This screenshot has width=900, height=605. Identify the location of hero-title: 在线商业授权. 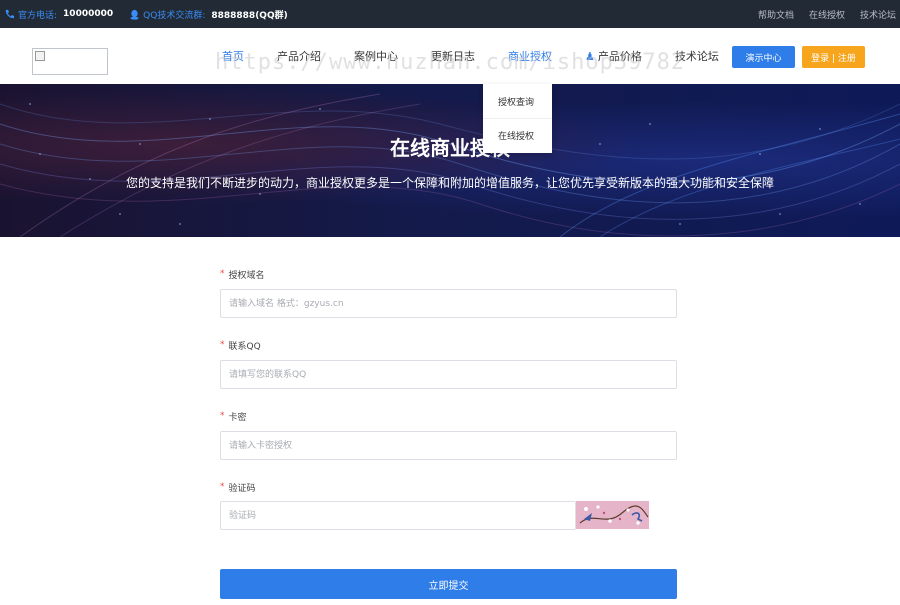
(450, 148).